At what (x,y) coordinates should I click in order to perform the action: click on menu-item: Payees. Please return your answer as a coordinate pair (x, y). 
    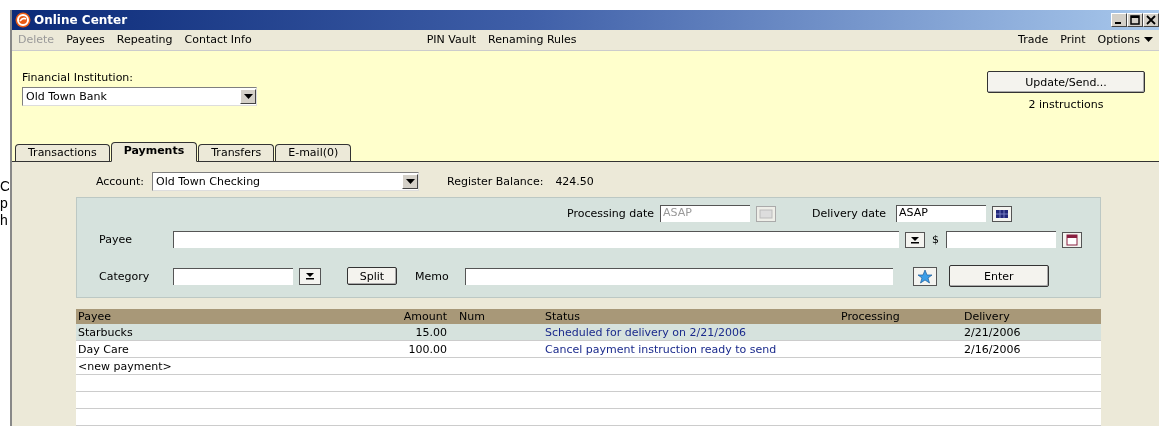
    Looking at the image, I should click on (85, 40).